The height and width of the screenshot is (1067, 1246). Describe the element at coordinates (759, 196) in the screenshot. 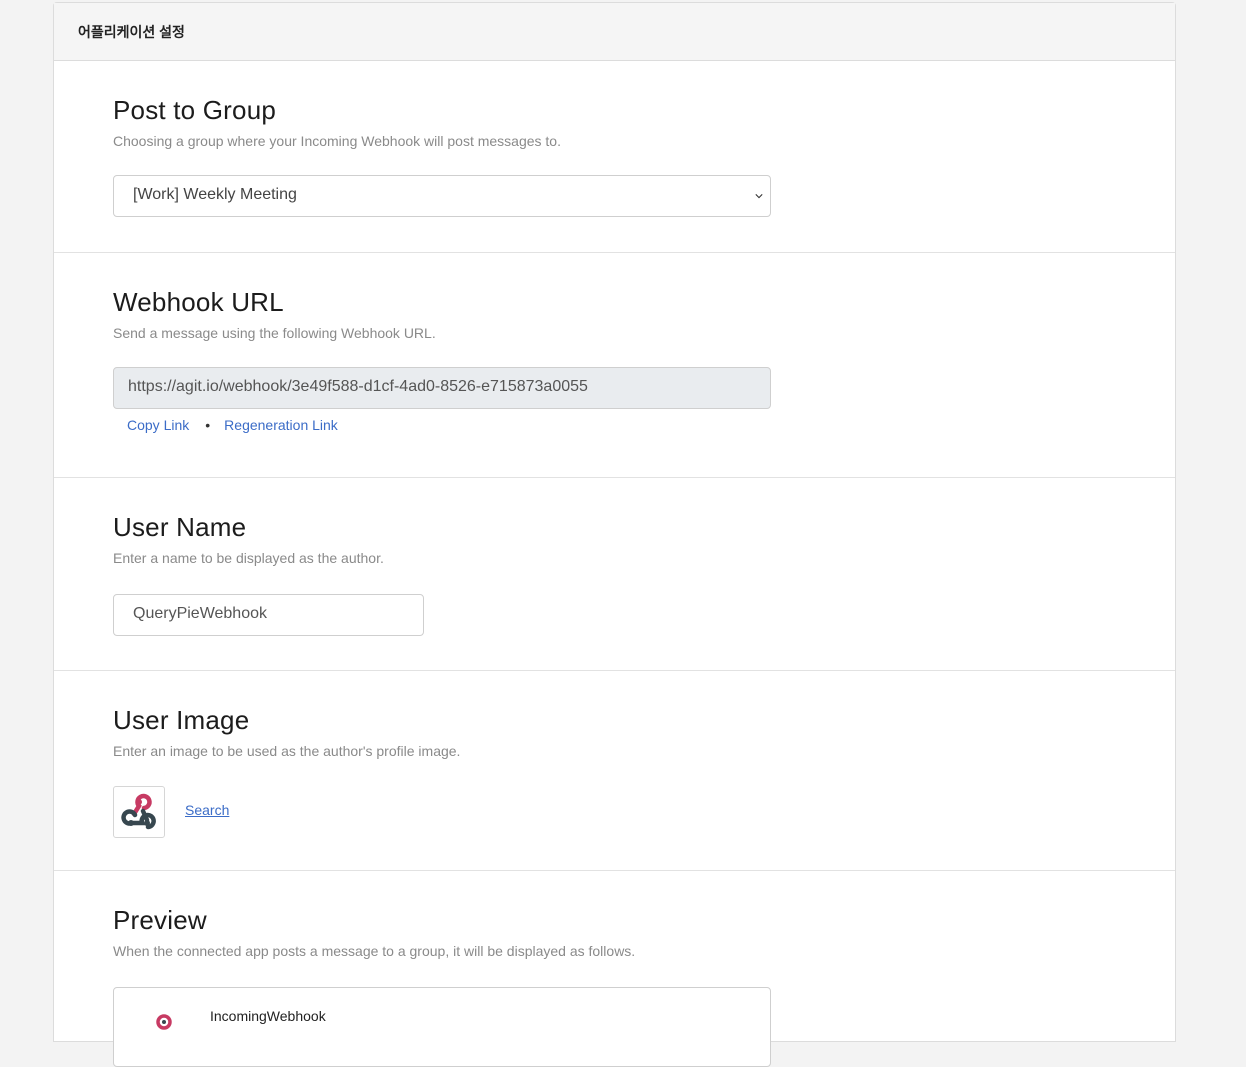

I see `chevron-down-icon` at that location.